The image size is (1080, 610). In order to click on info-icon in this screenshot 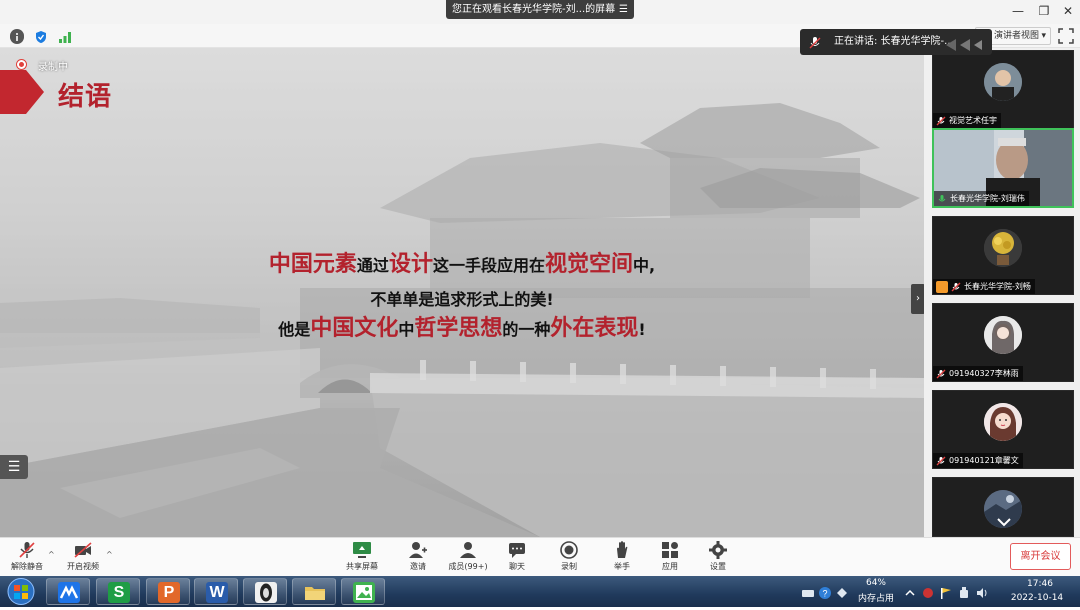, I will do `click(17, 36)`.